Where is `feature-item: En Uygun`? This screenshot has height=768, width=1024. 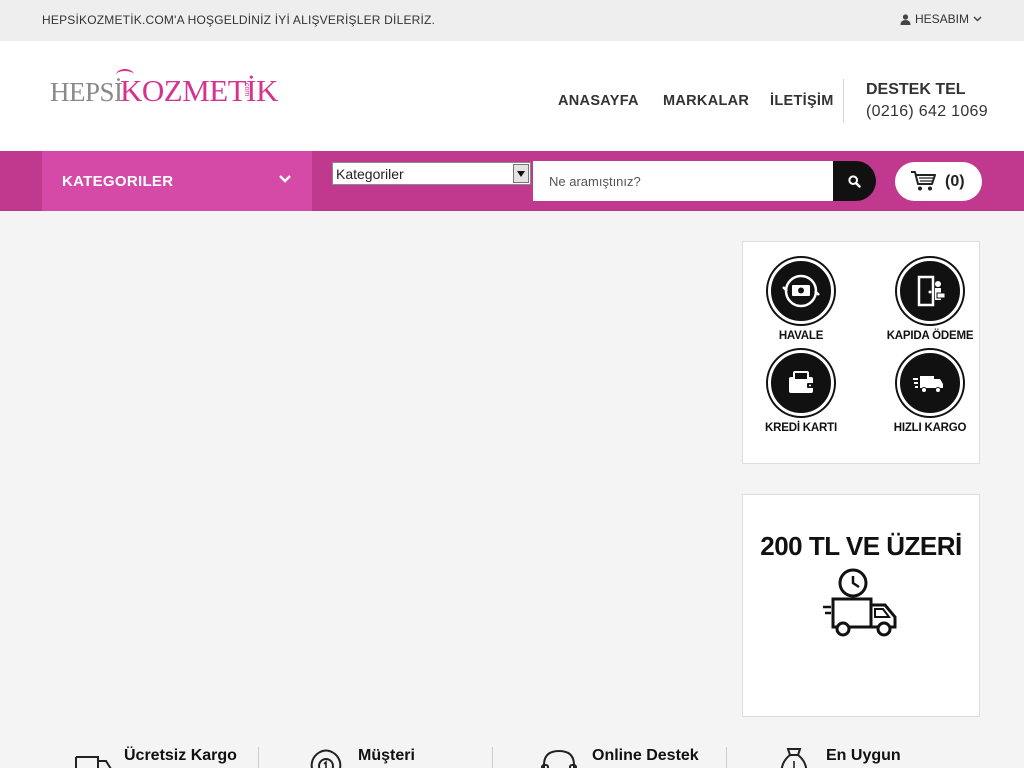
feature-item: En Uygun is located at coordinates (861, 756).